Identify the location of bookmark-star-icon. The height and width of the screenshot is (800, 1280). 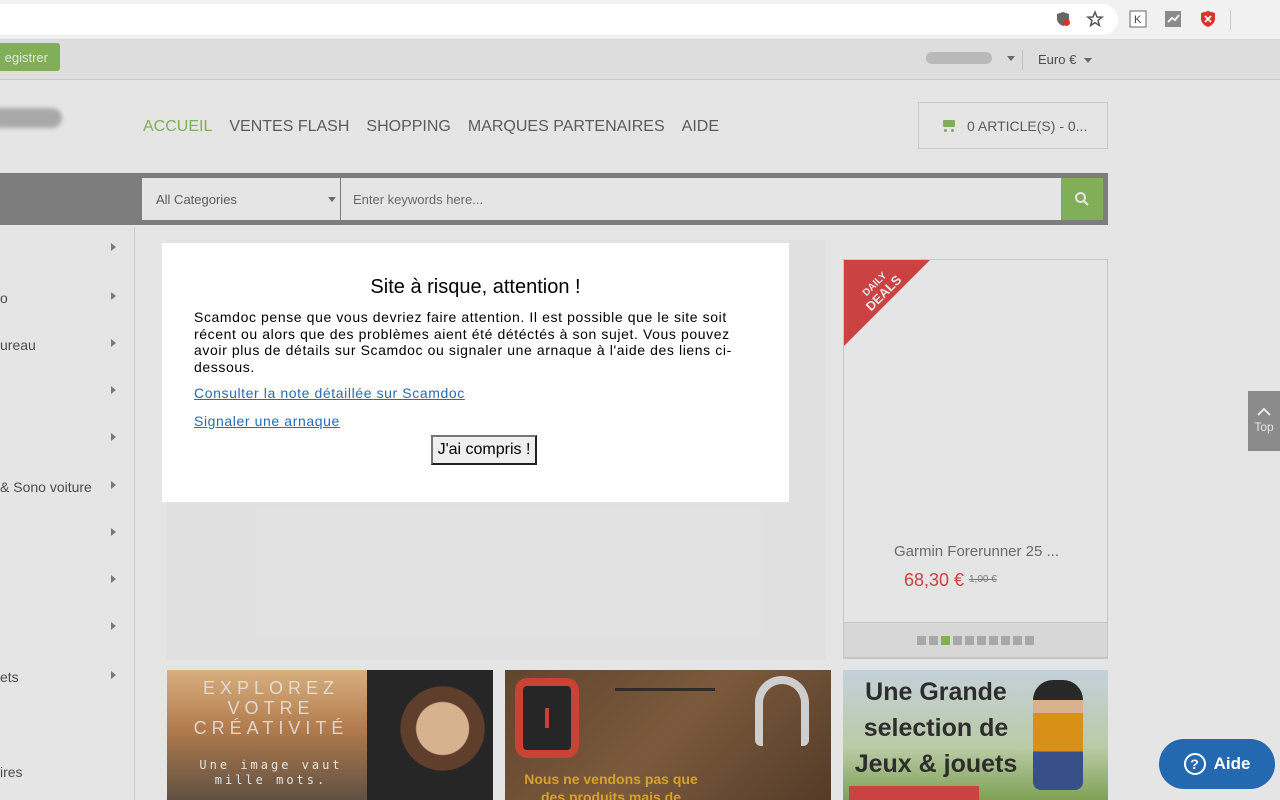
(1095, 19).